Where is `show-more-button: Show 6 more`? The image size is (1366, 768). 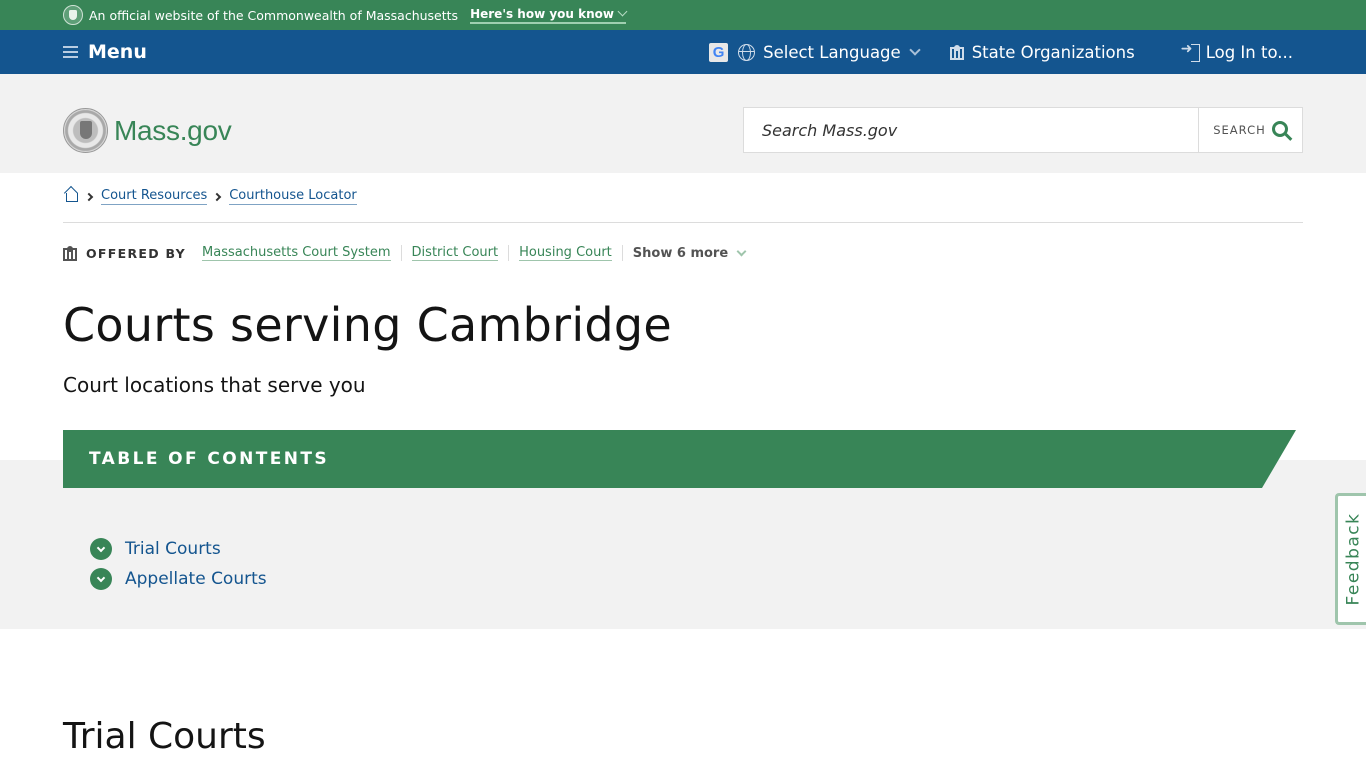 show-more-button: Show 6 more is located at coordinates (689, 253).